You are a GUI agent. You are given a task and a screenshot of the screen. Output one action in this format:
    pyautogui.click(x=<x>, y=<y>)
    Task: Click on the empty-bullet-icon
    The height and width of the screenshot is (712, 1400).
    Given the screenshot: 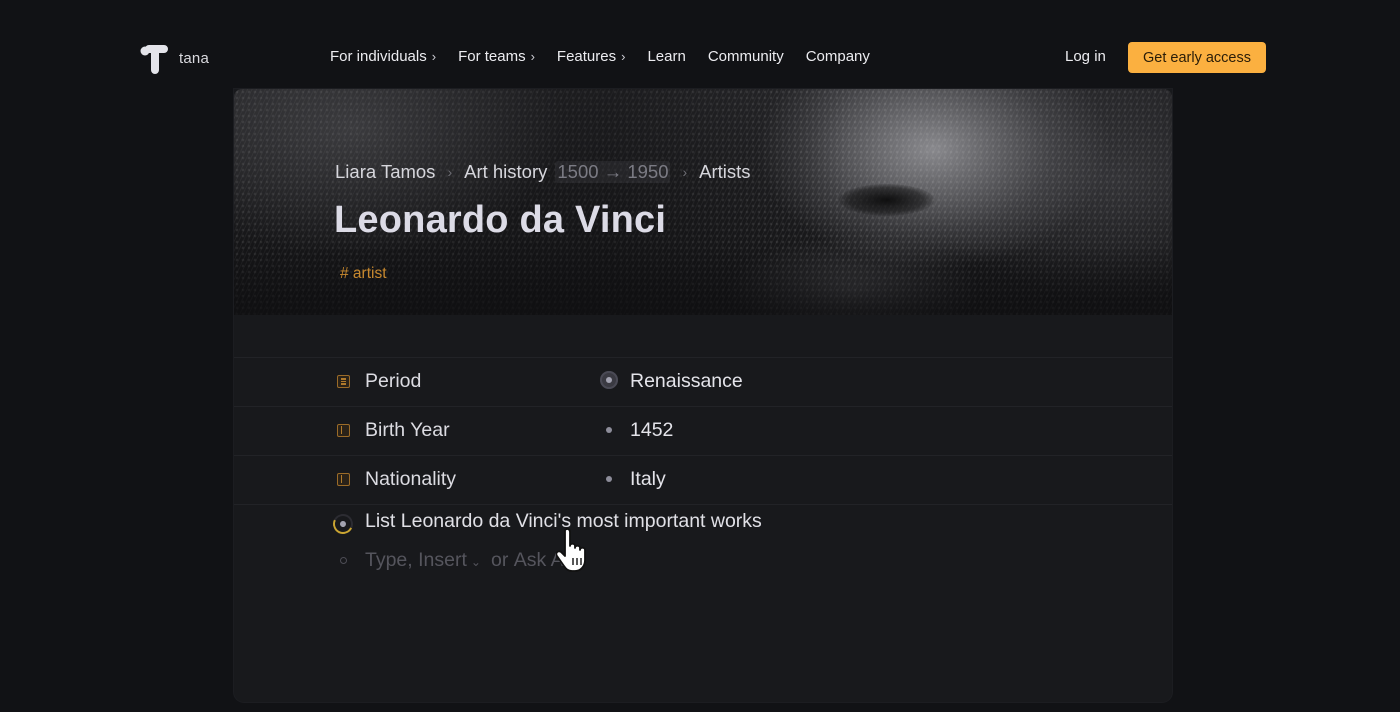 What is the action you would take?
    pyautogui.click(x=343, y=560)
    